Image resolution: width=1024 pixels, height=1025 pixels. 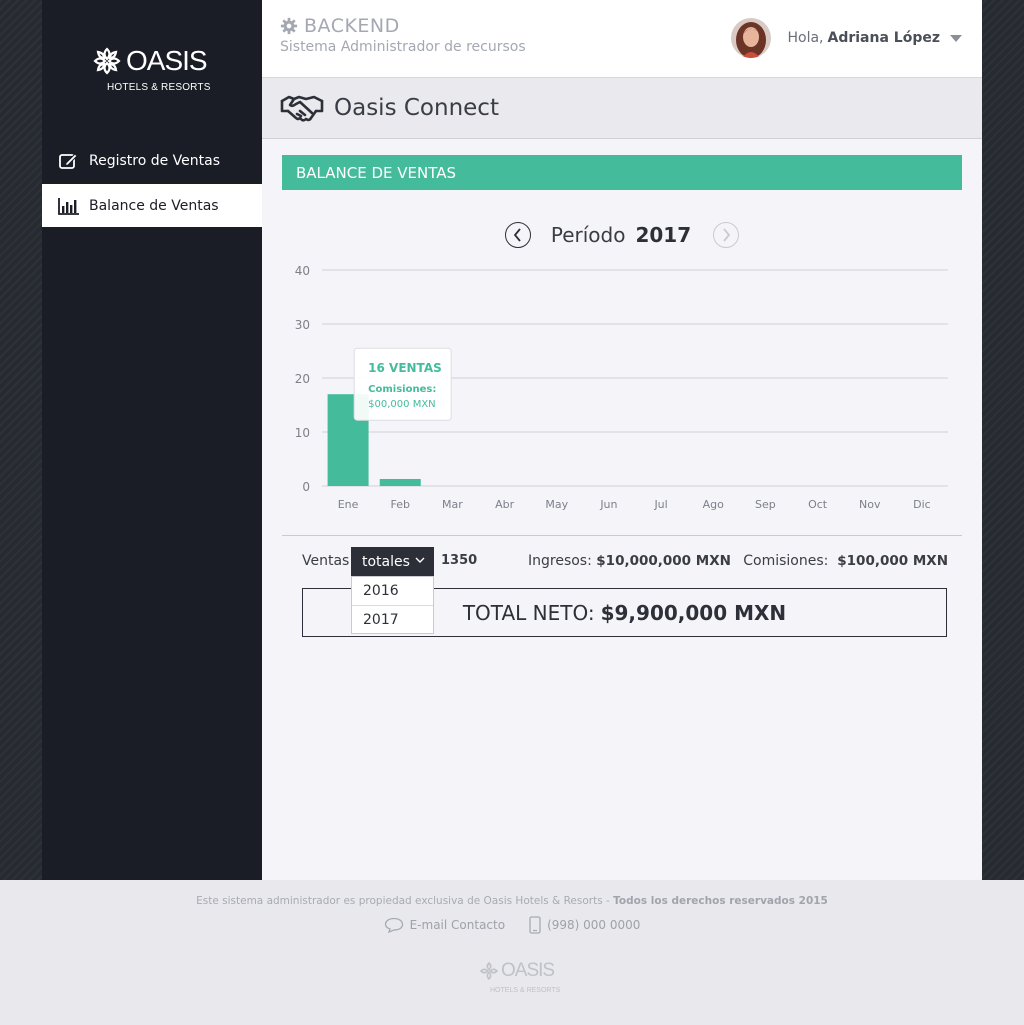 What do you see at coordinates (69, 161) in the screenshot?
I see `edit-icon` at bounding box center [69, 161].